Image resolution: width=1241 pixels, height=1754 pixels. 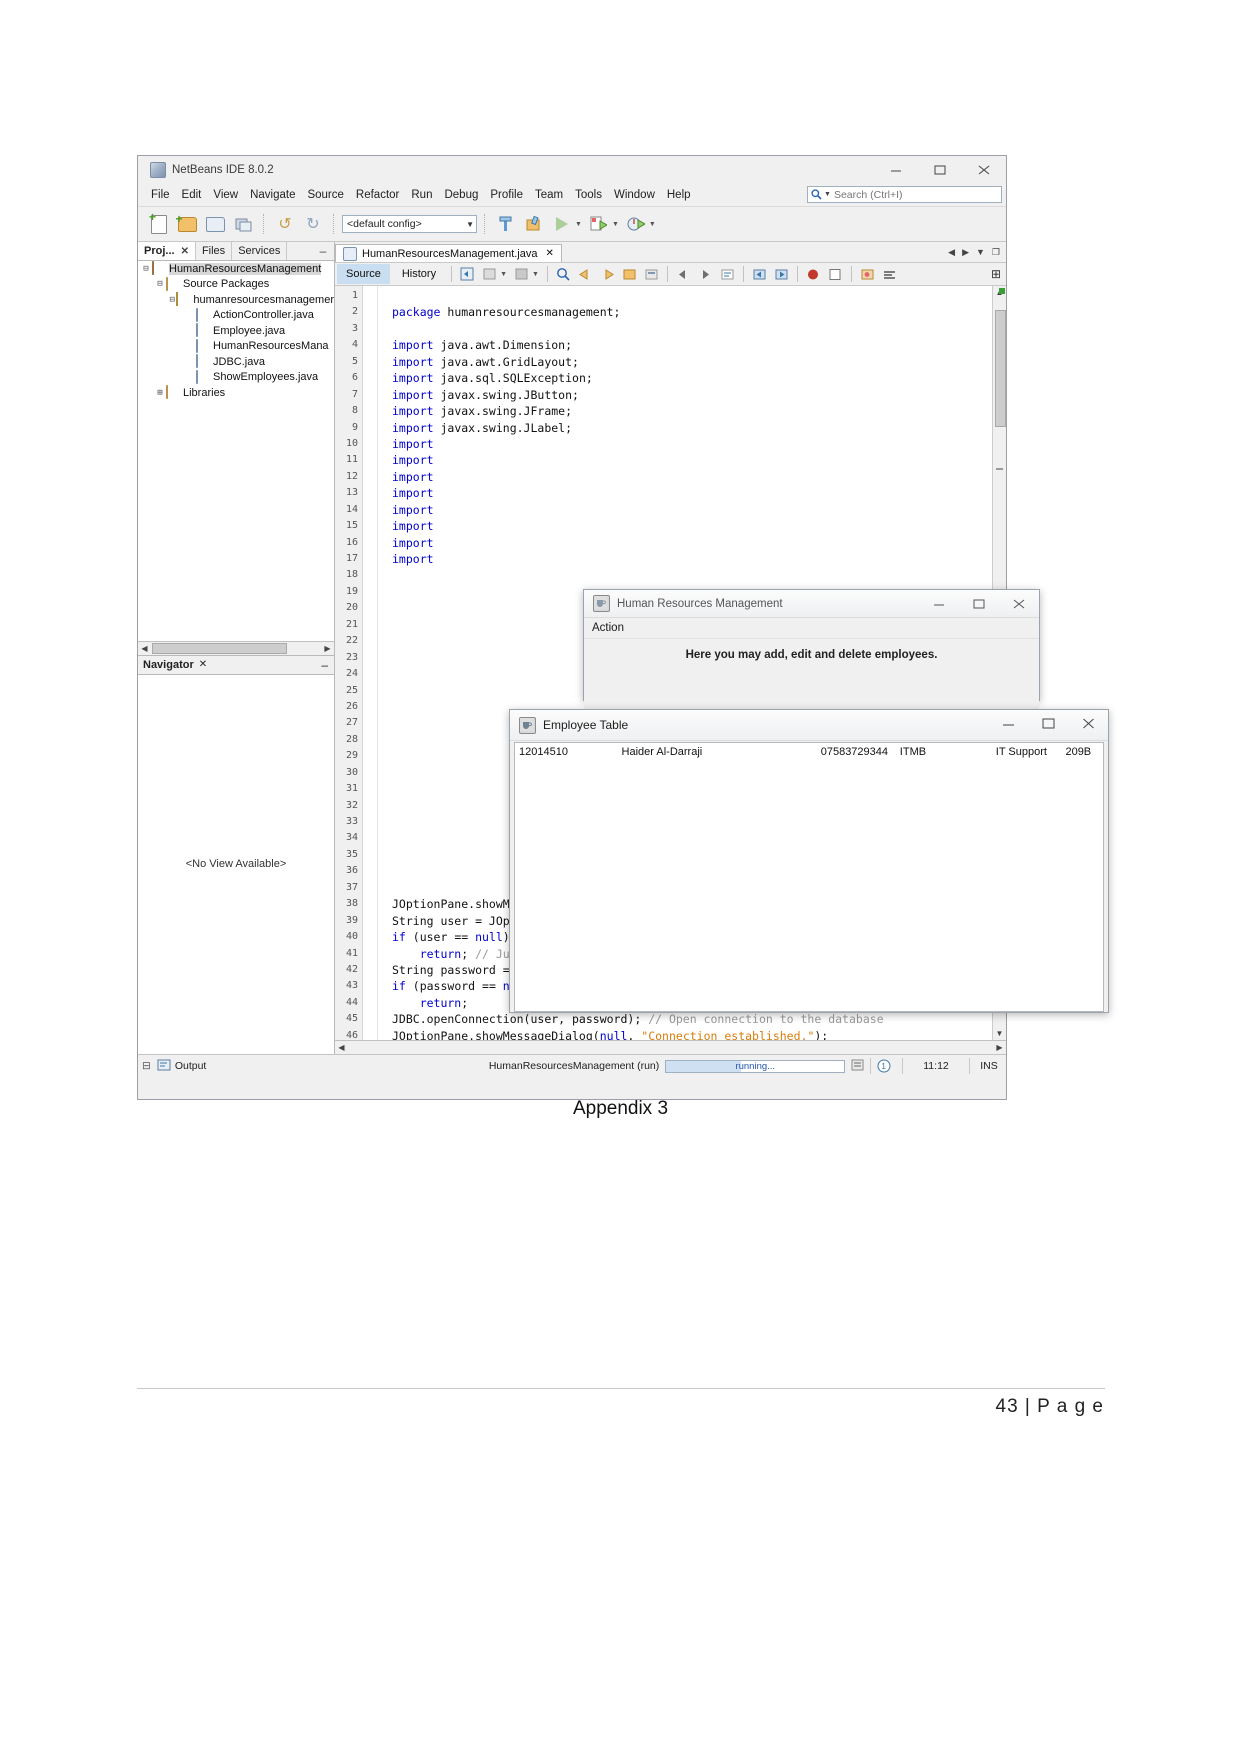 I want to click on tab-list-icon: ▼, so click(x=980, y=252).